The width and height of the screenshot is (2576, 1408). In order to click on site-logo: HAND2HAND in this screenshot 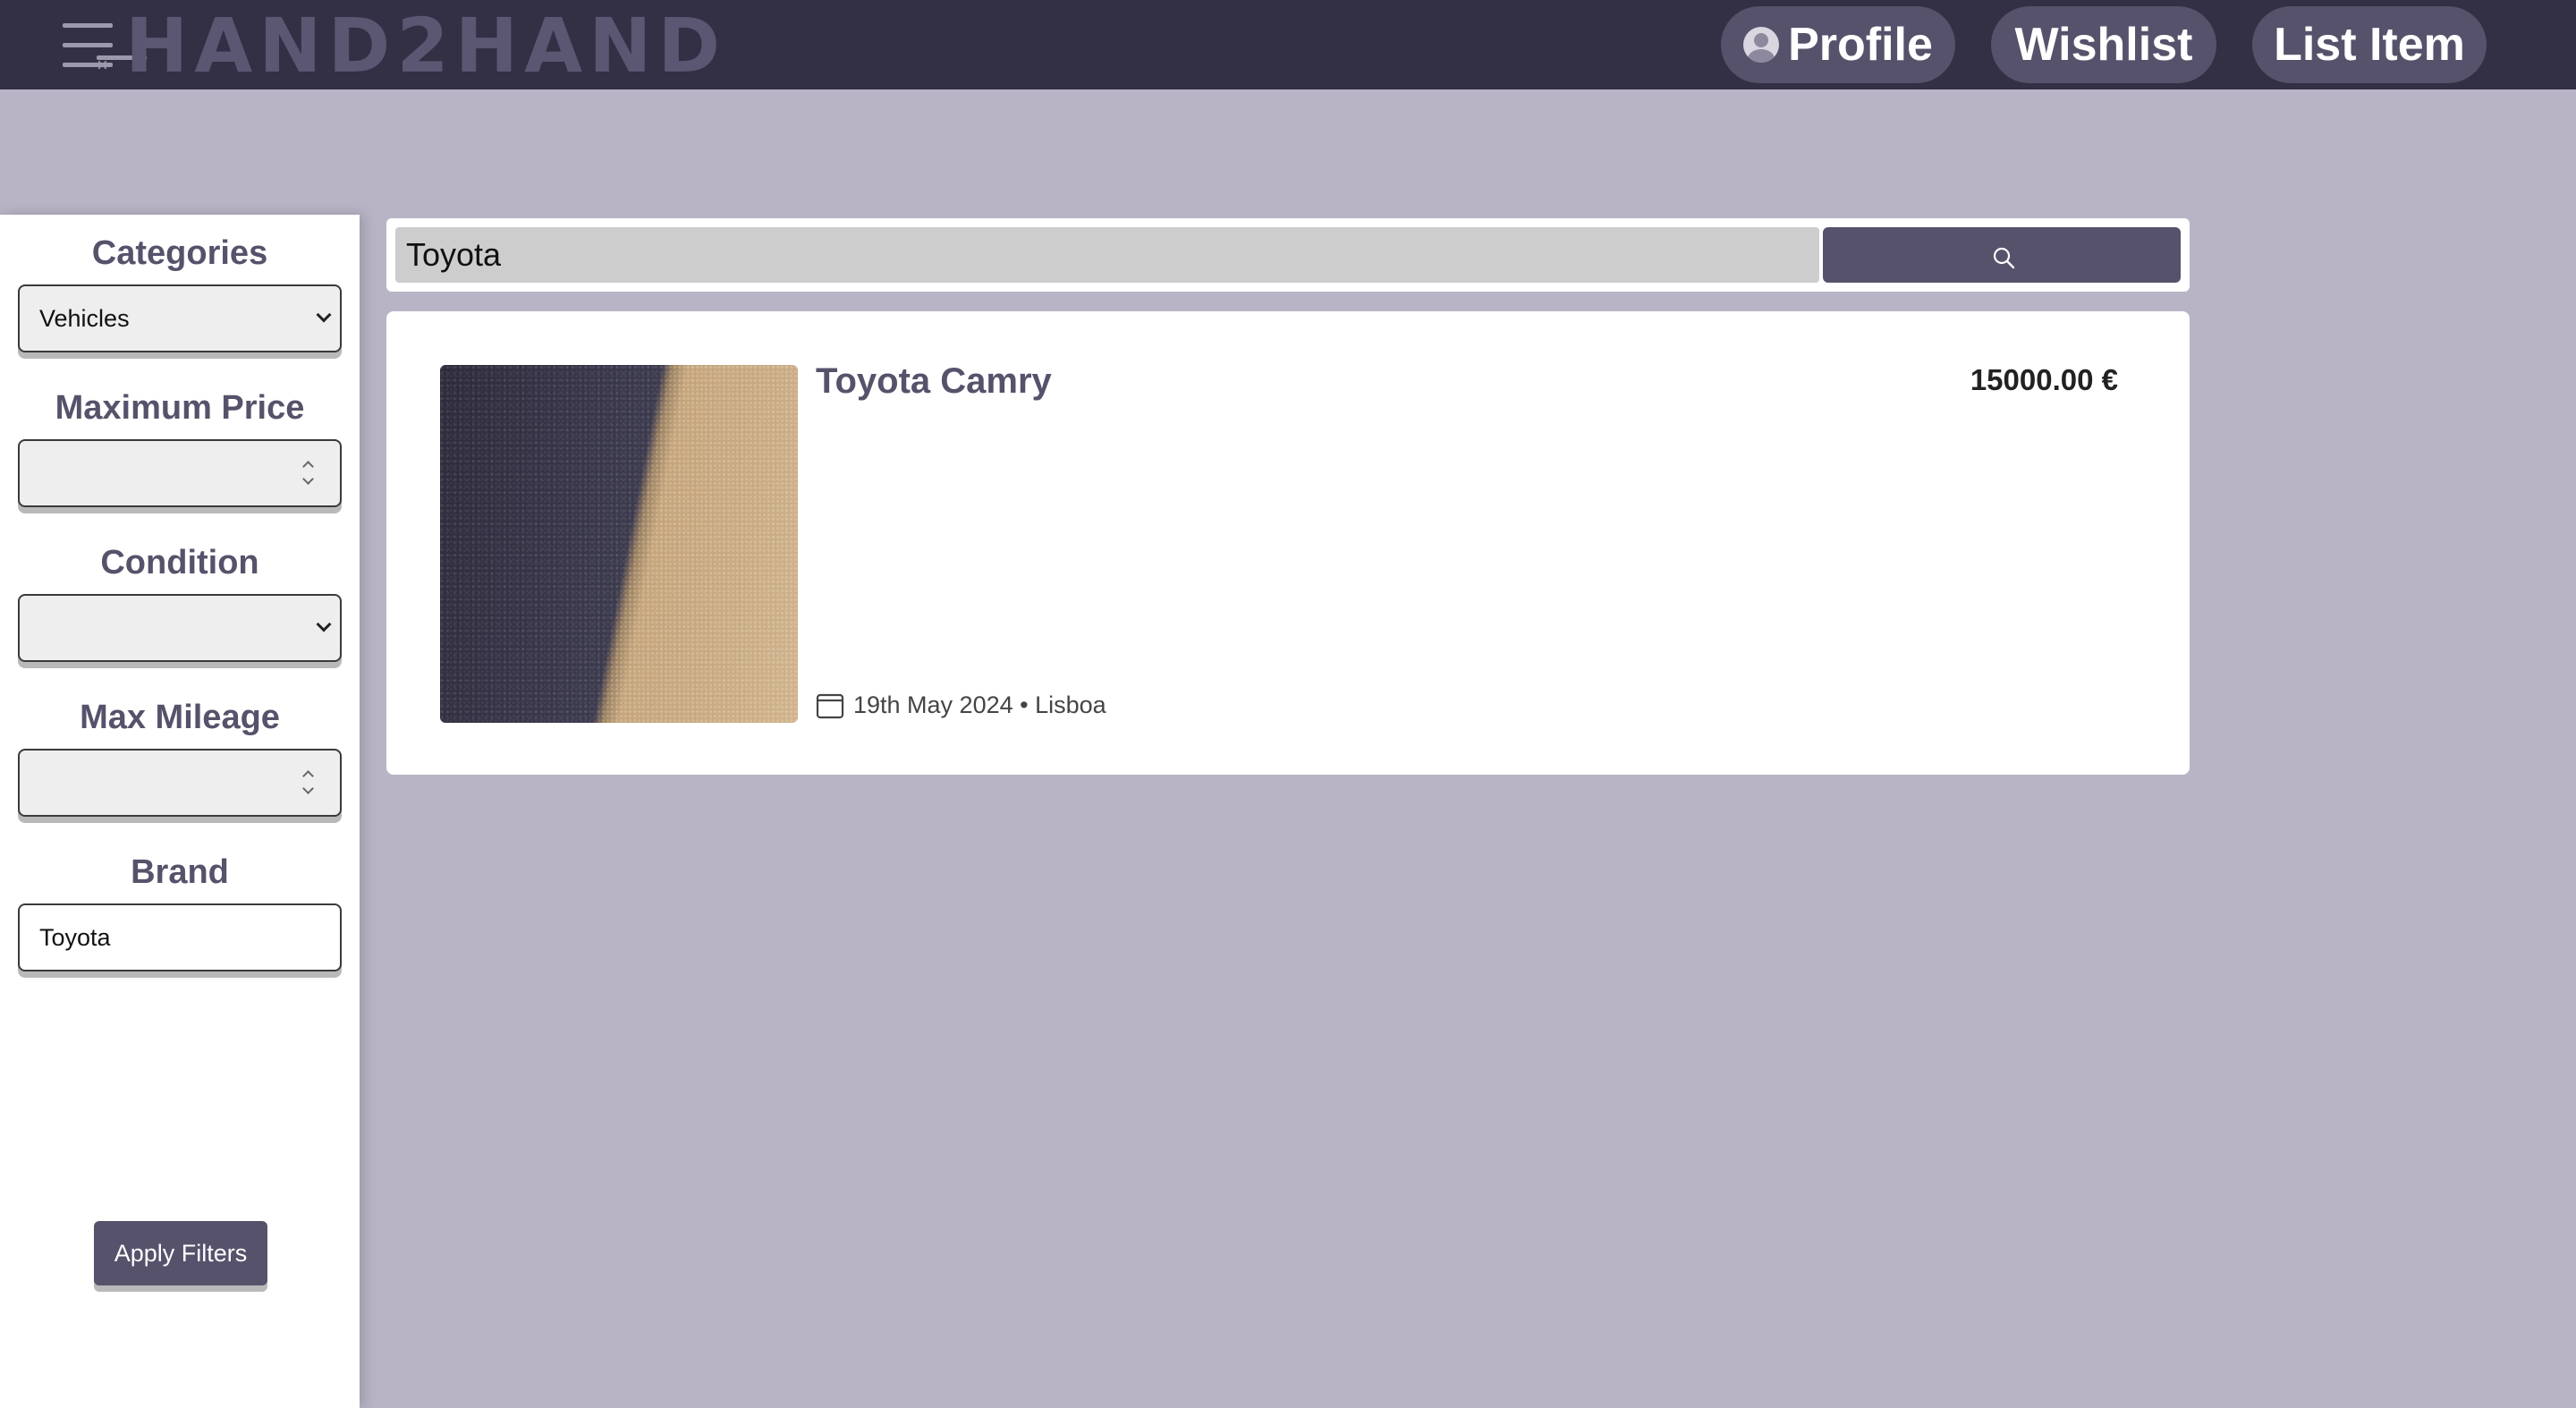, I will do `click(425, 45)`.